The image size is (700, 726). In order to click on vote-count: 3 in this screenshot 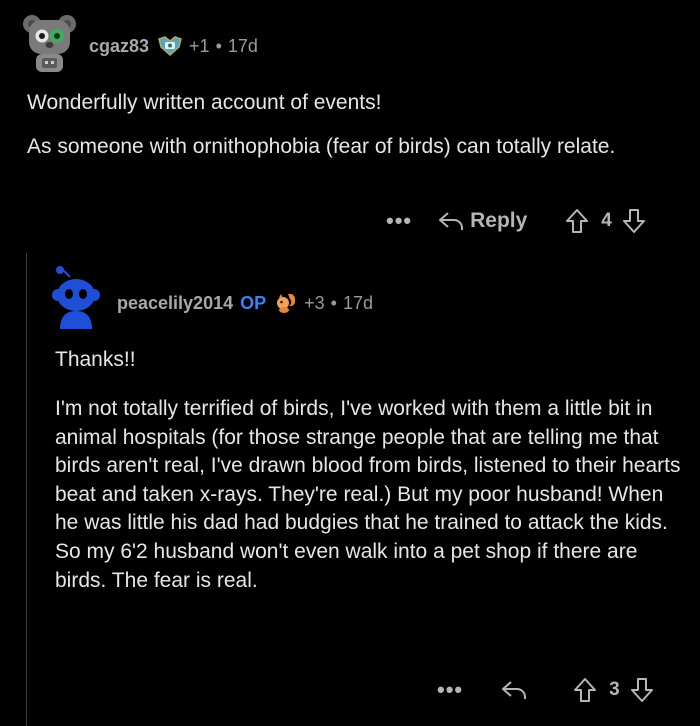, I will do `click(614, 689)`.